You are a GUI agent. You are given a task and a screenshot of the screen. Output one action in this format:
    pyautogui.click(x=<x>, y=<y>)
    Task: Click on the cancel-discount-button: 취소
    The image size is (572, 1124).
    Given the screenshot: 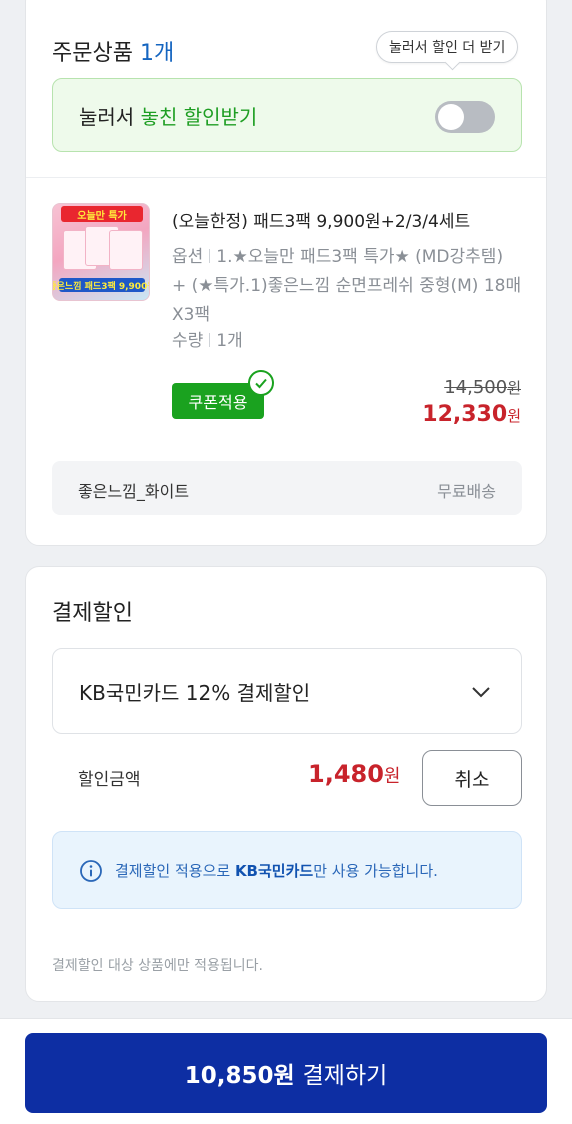 What is the action you would take?
    pyautogui.click(x=472, y=778)
    